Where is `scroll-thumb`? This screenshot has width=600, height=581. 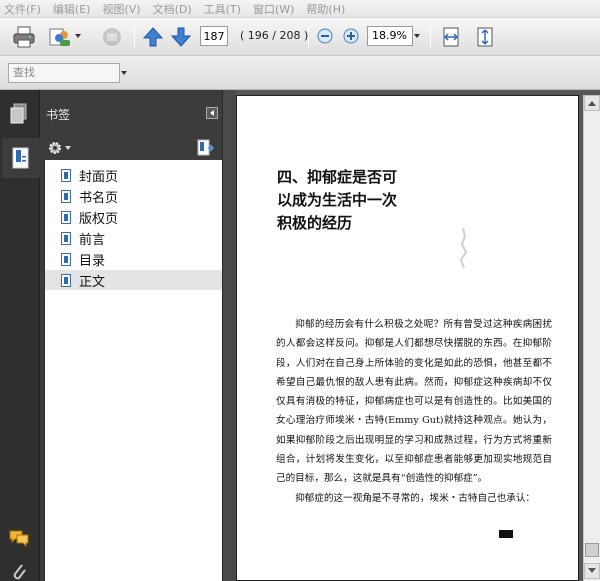 scroll-thumb is located at coordinates (592, 550).